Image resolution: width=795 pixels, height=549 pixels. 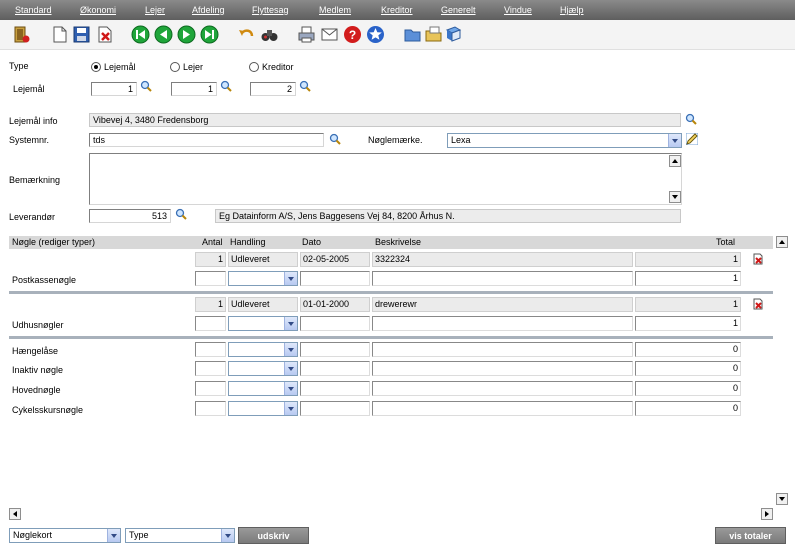 What do you see at coordinates (33, 10) in the screenshot?
I see `menu-standard: Standard` at bounding box center [33, 10].